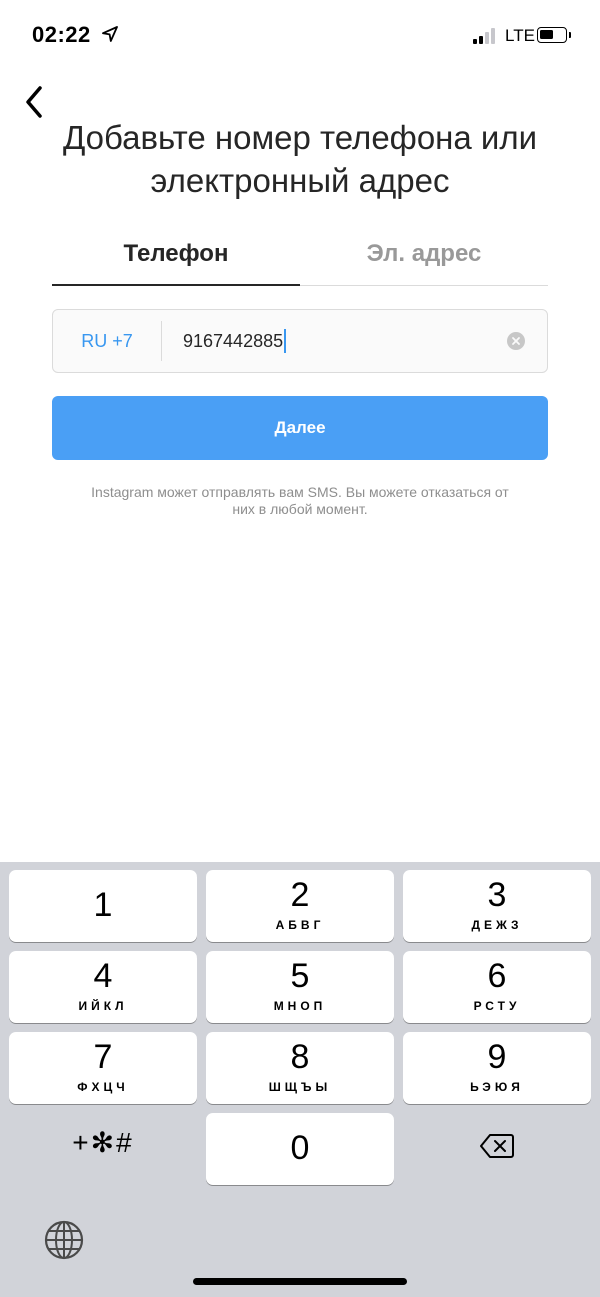 The width and height of the screenshot is (600, 1297). Describe the element at coordinates (103, 1006) in the screenshot. I see `key-letters: ИЙКЛ` at that location.